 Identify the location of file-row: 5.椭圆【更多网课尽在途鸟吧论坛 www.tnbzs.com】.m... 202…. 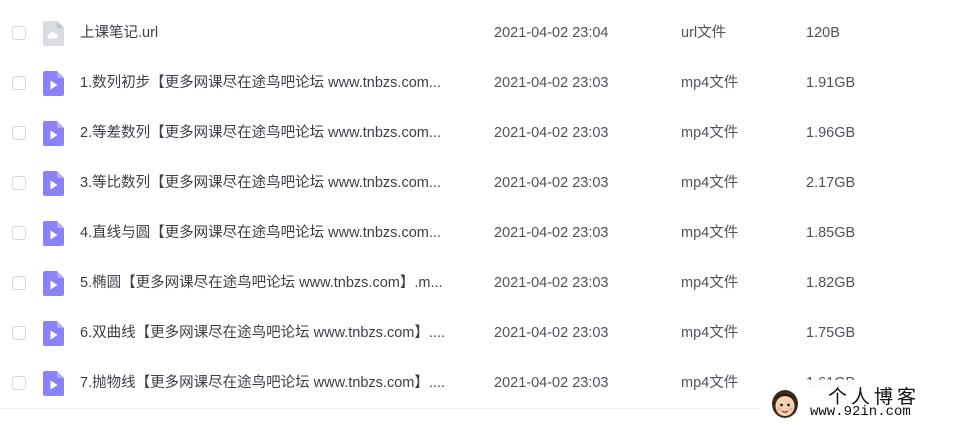
(480, 283).